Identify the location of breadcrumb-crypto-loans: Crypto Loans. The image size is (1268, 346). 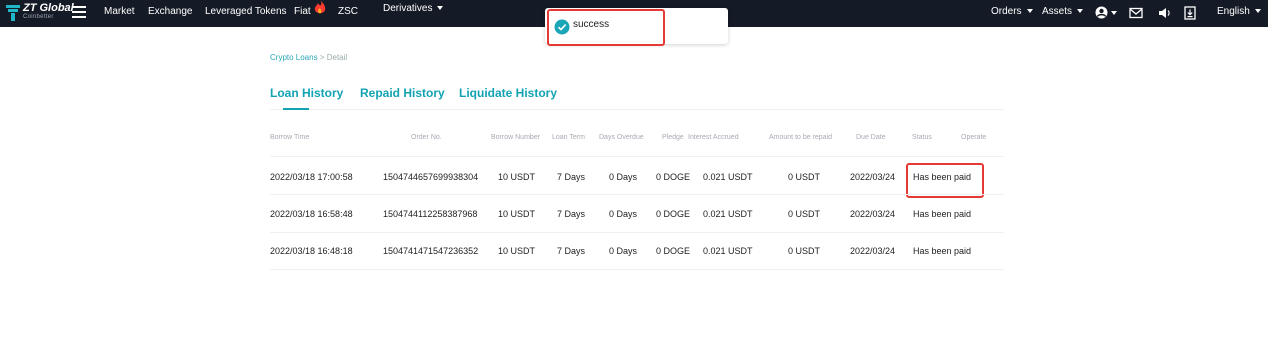
(294, 57).